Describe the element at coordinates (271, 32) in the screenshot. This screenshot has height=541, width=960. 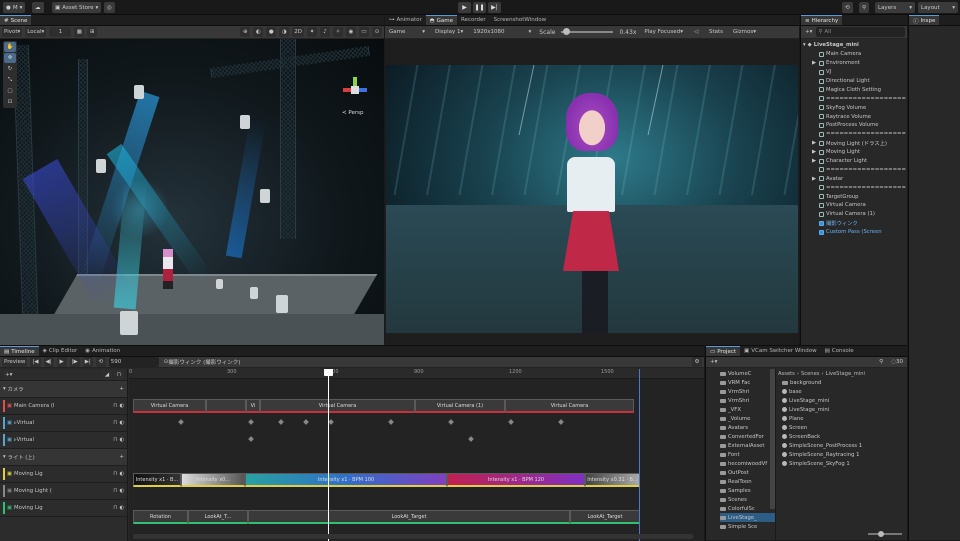
I see `wire-button: ●` at that location.